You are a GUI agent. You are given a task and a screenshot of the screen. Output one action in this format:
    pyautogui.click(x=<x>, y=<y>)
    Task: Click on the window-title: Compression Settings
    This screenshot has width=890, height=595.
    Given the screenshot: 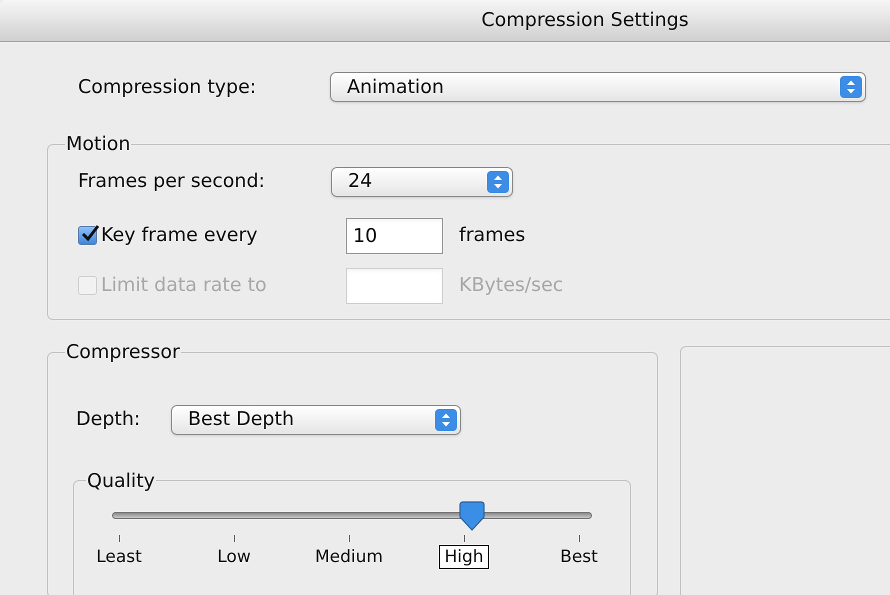 What is the action you would take?
    pyautogui.click(x=585, y=21)
    